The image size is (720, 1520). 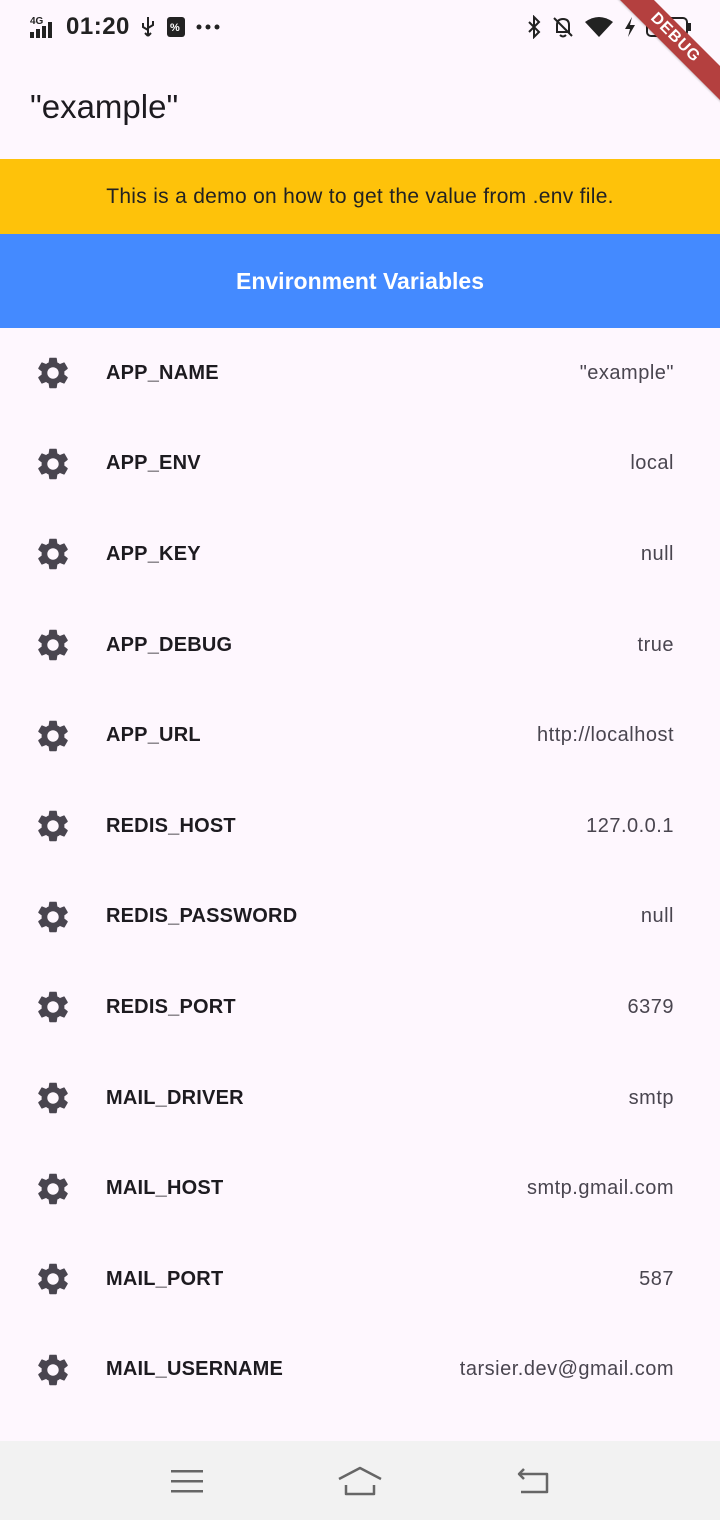 I want to click on menu-button, so click(x=187, y=1481).